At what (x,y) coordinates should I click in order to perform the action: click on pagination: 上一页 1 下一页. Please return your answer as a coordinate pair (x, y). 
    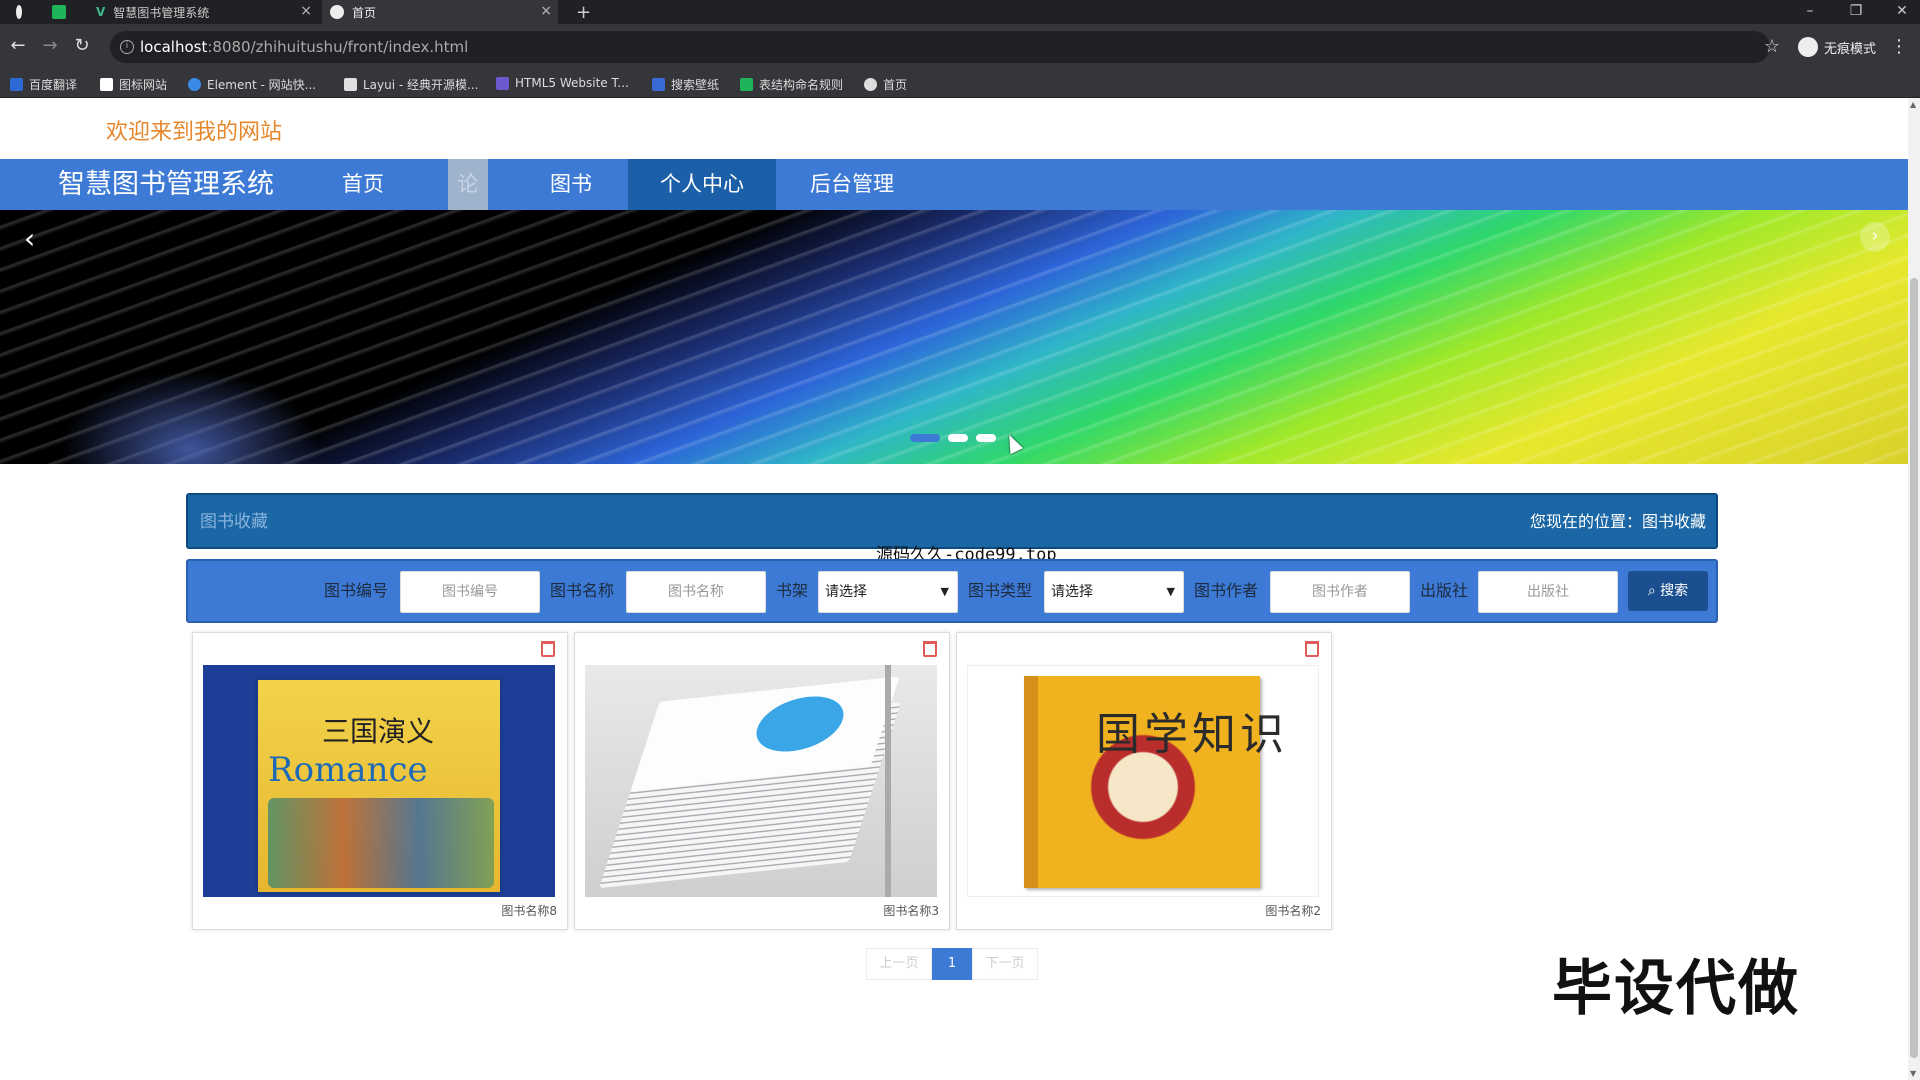
    Looking at the image, I should click on (952, 964).